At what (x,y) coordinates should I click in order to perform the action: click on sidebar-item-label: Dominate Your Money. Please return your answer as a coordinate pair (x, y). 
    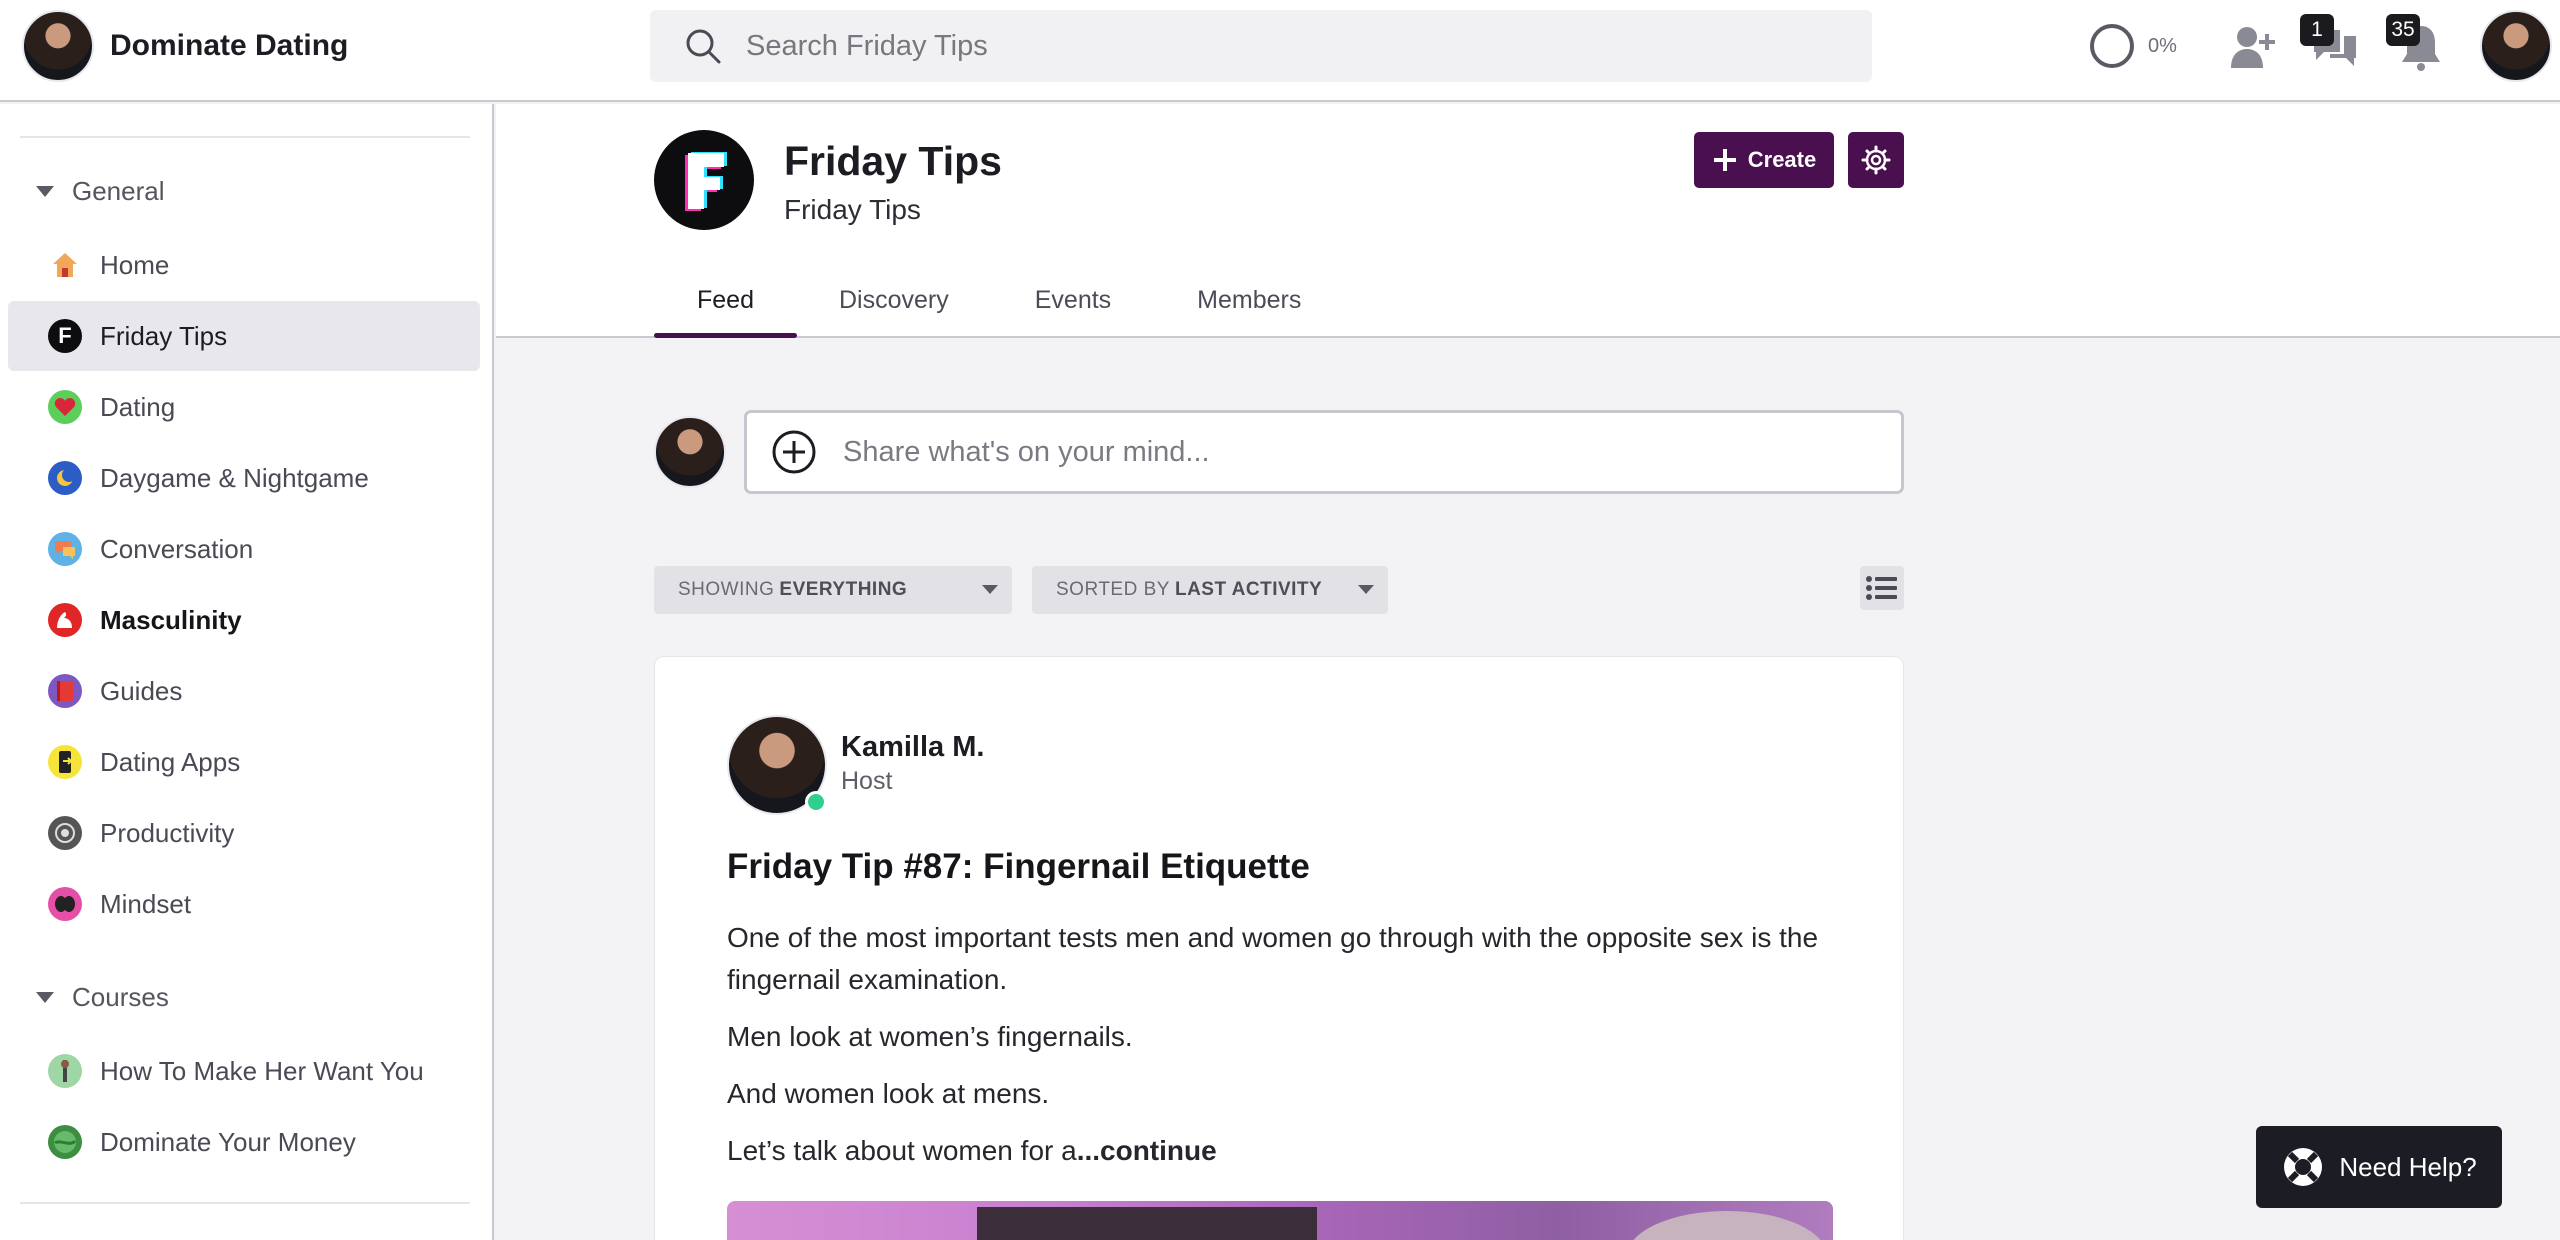
    Looking at the image, I should click on (228, 1141).